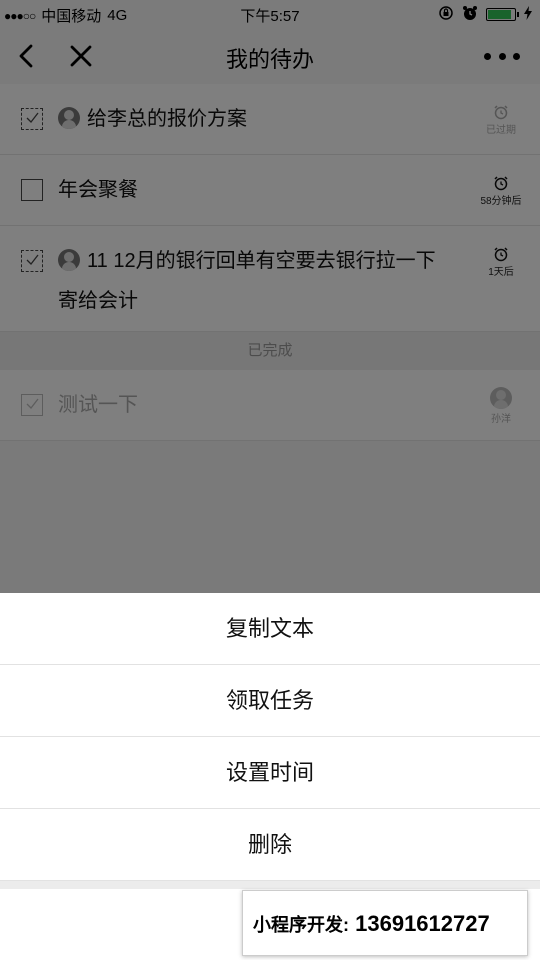 The image size is (540, 960). What do you see at coordinates (270, 773) in the screenshot?
I see `set-time-button: 设置时间` at bounding box center [270, 773].